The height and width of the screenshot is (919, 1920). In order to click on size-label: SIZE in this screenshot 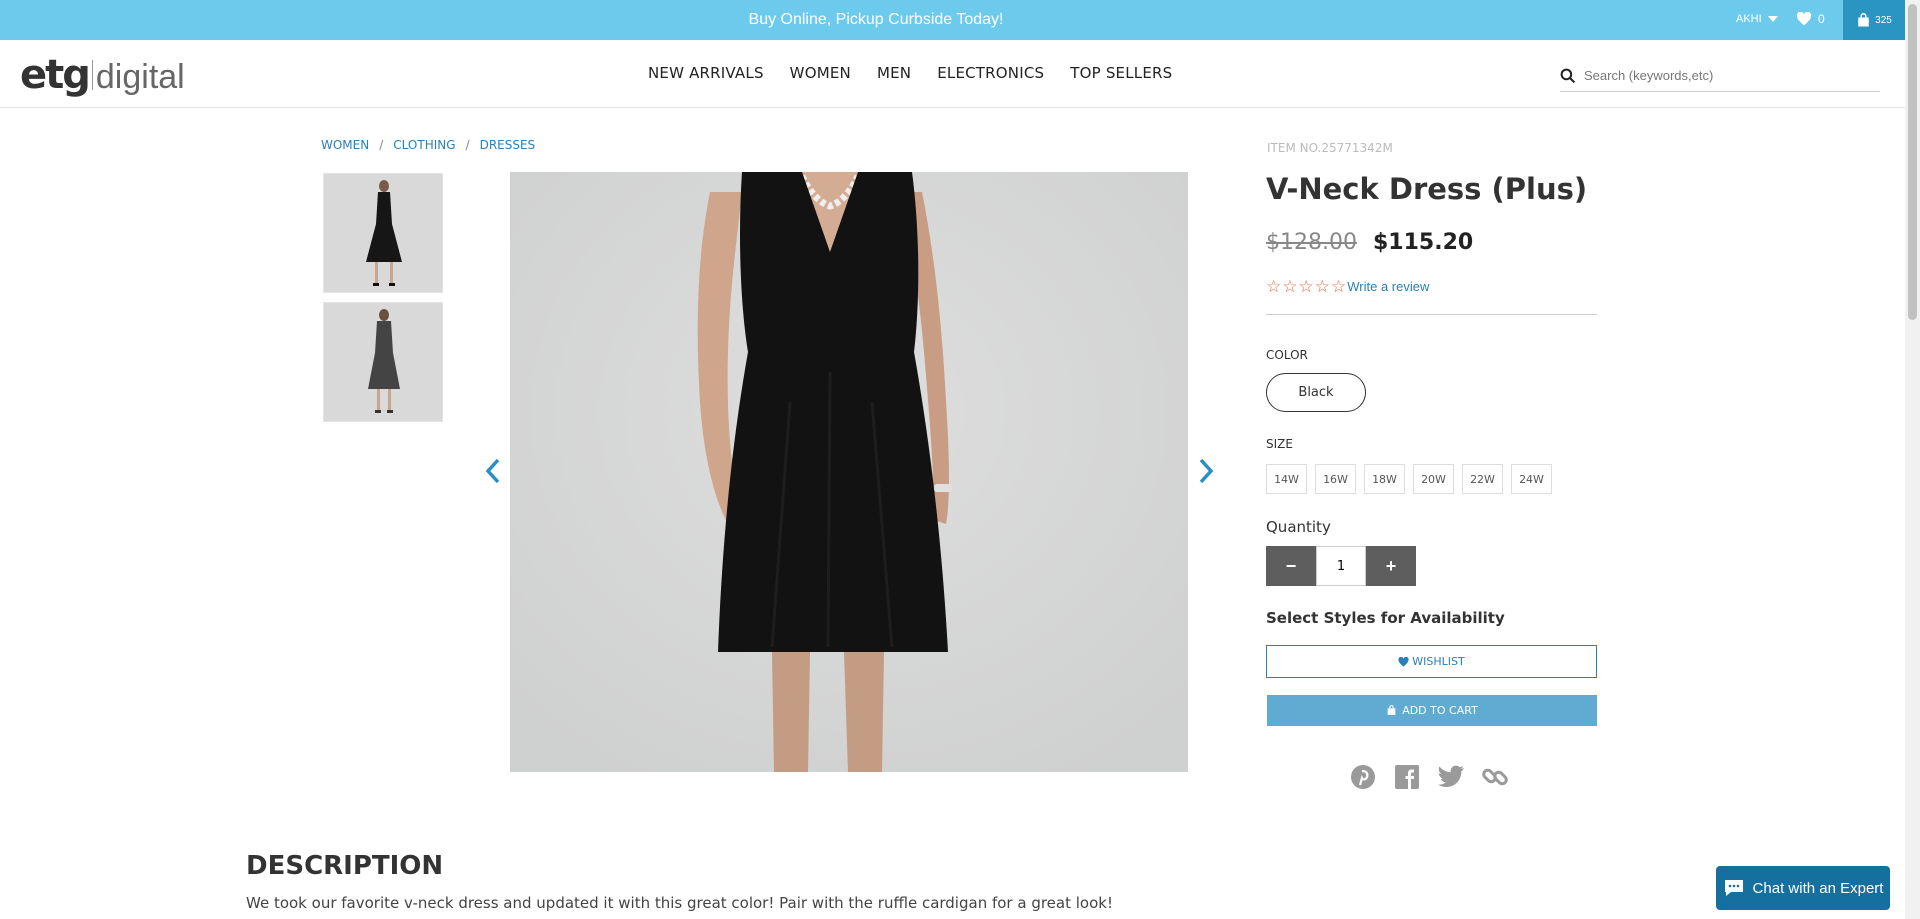, I will do `click(1279, 444)`.